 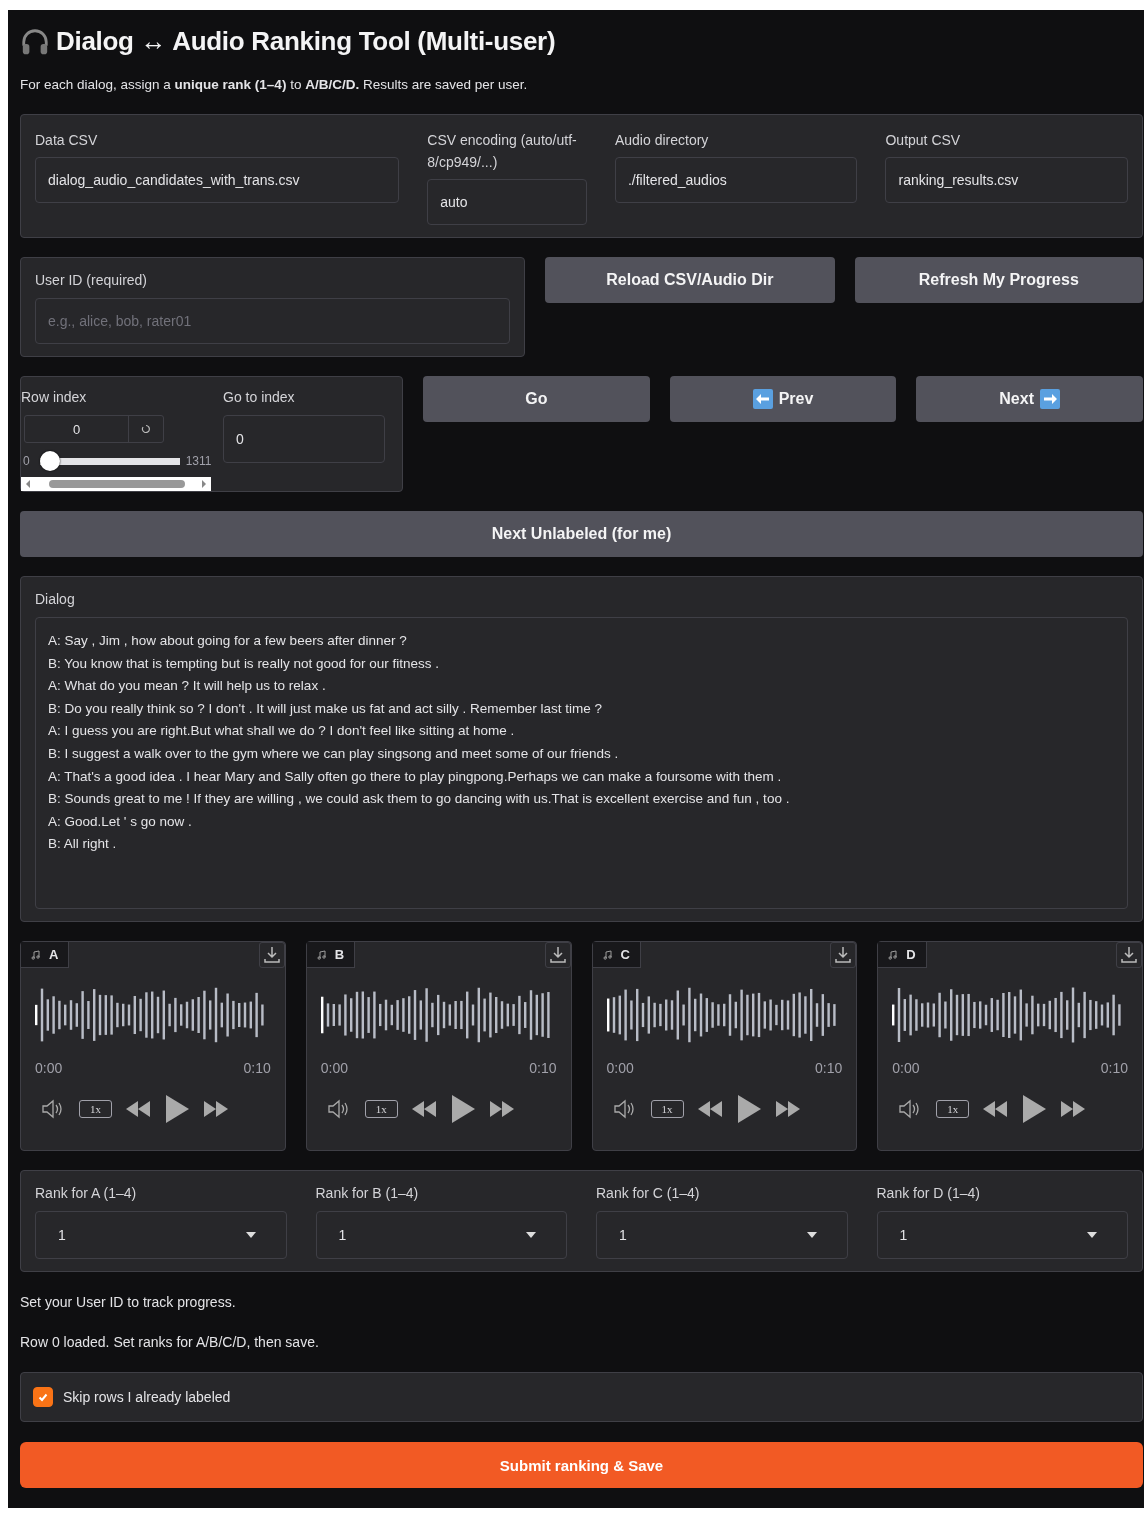 I want to click on input-field: ranking_results.csv, so click(x=1006, y=180).